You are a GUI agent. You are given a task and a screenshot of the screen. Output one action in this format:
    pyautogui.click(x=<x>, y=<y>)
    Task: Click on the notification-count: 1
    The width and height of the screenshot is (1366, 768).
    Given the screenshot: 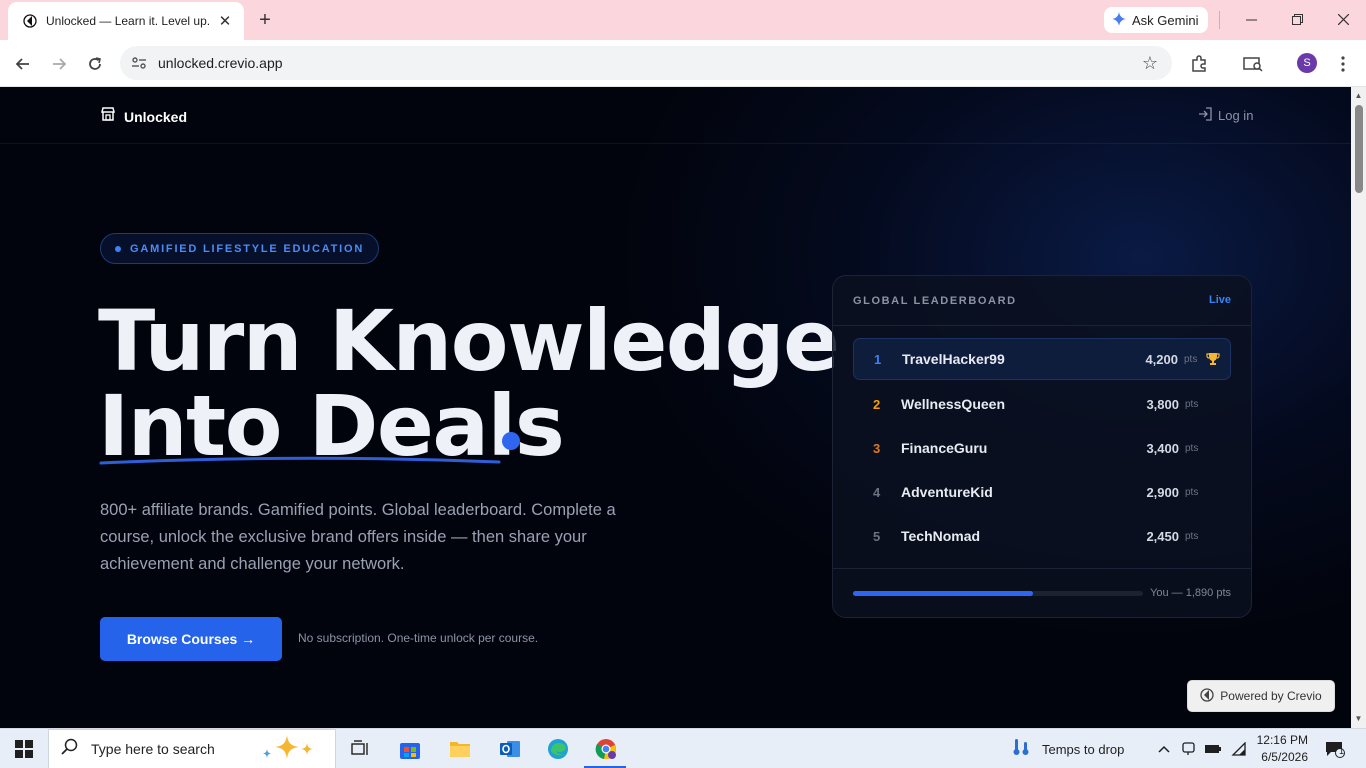 What is the action you would take?
    pyautogui.click(x=1342, y=751)
    